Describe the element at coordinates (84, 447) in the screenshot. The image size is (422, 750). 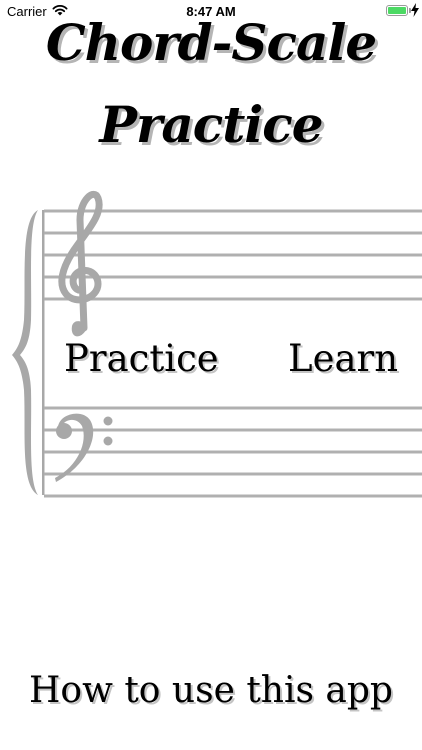
I see `bass-clef-icon` at that location.